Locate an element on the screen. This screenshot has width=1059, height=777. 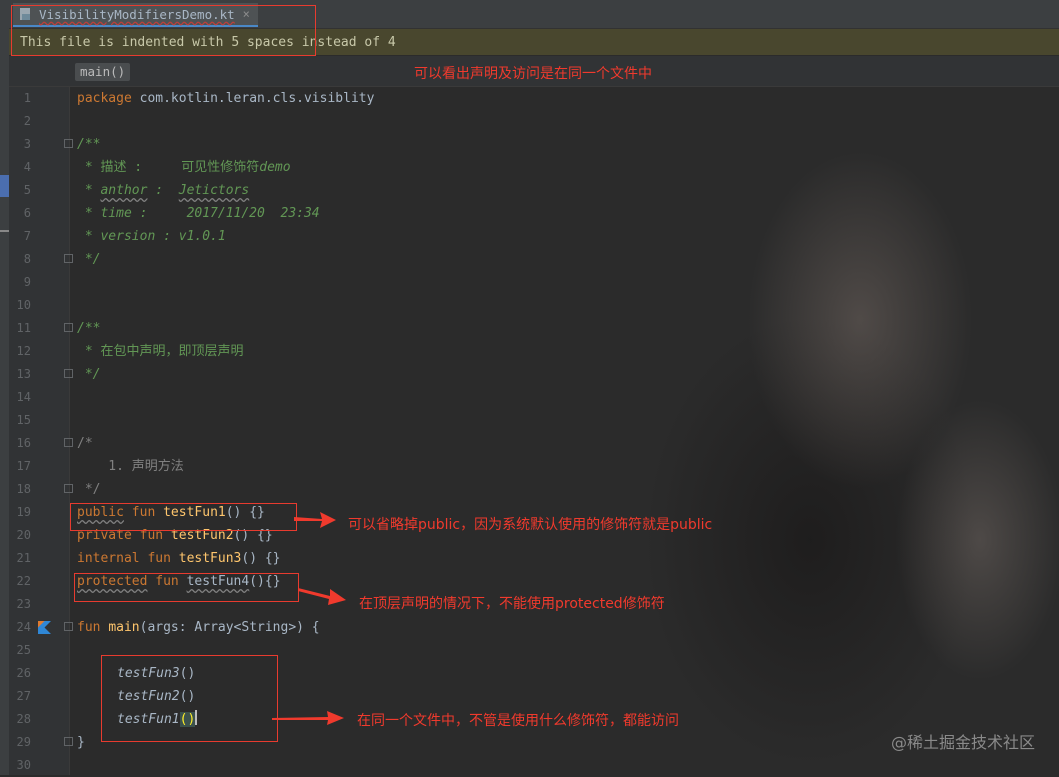
arrow-icon is located at coordinates (322, 596).